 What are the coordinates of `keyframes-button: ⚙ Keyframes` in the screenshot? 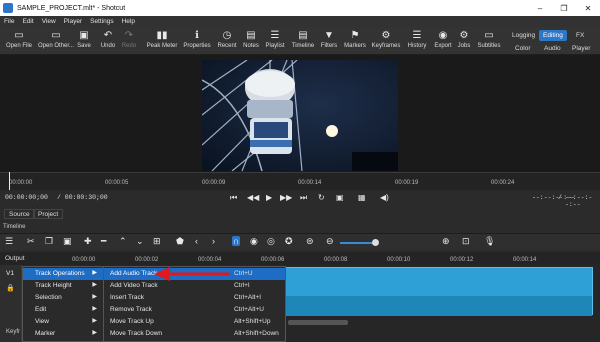 It's located at (386, 39).